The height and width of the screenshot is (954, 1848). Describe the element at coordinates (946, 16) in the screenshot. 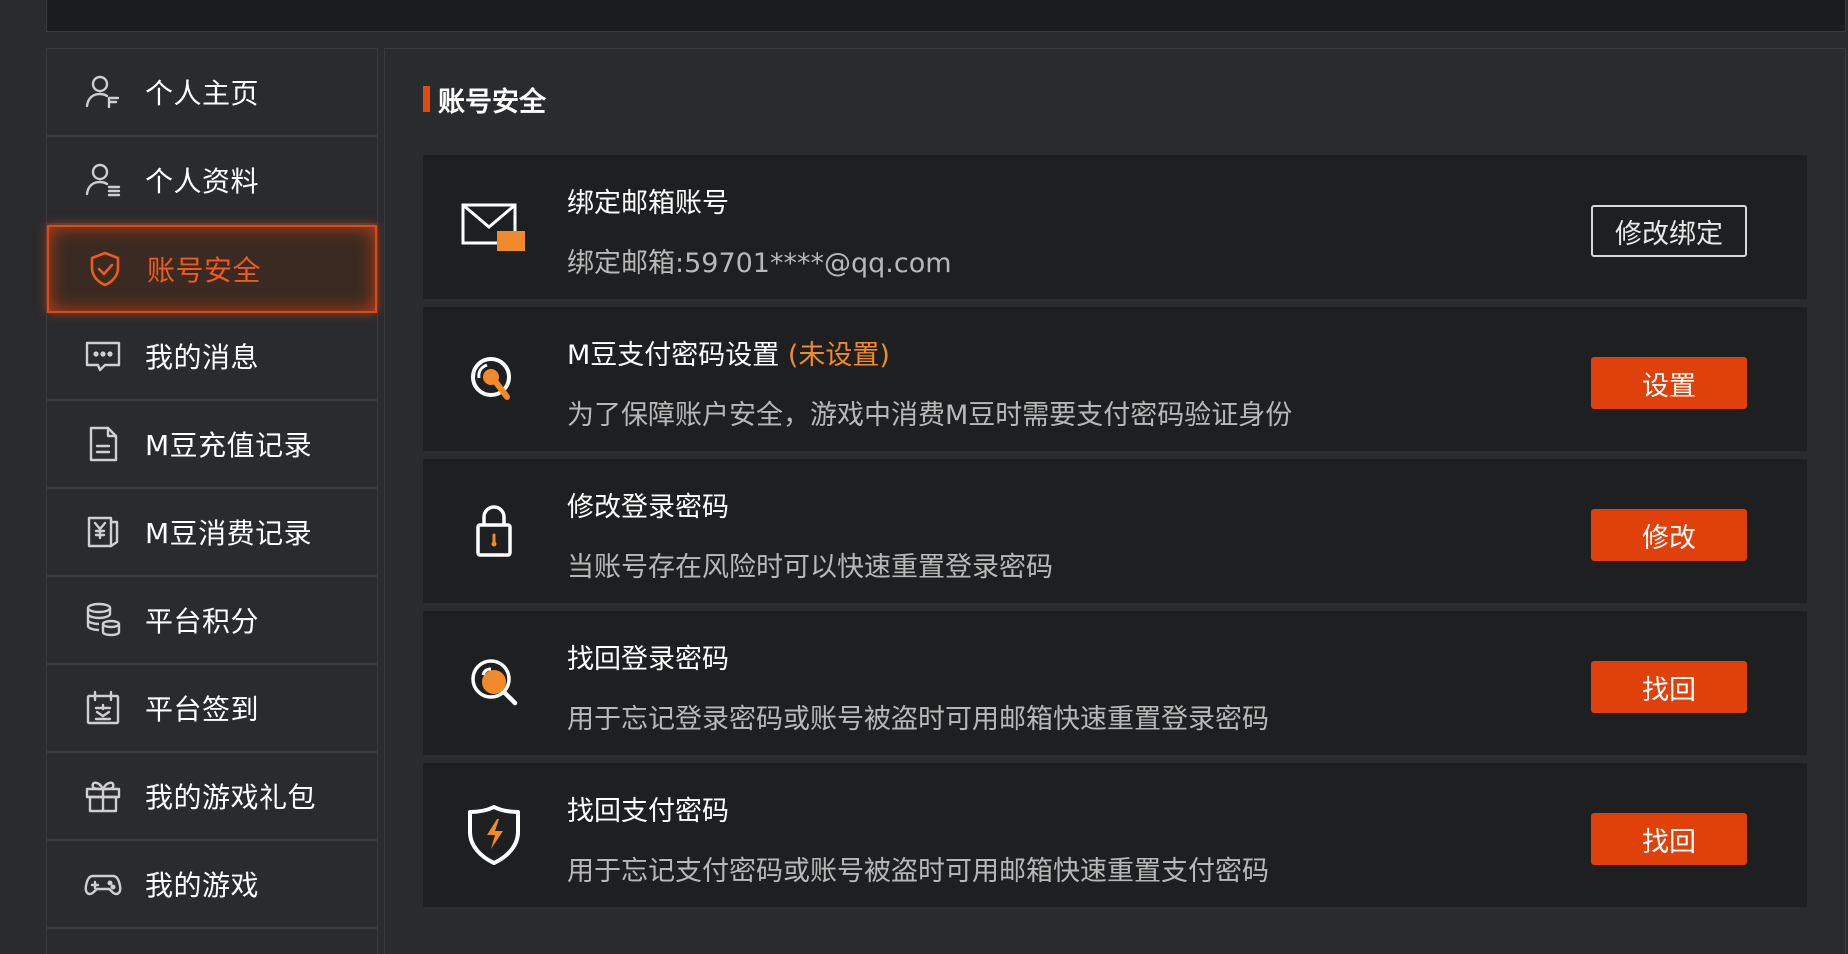

I see `top-header-bar` at that location.